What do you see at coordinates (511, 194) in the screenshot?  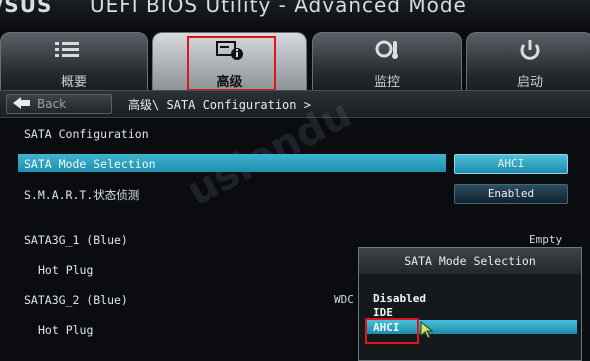 I see `smart-value-button: Enabled` at bounding box center [511, 194].